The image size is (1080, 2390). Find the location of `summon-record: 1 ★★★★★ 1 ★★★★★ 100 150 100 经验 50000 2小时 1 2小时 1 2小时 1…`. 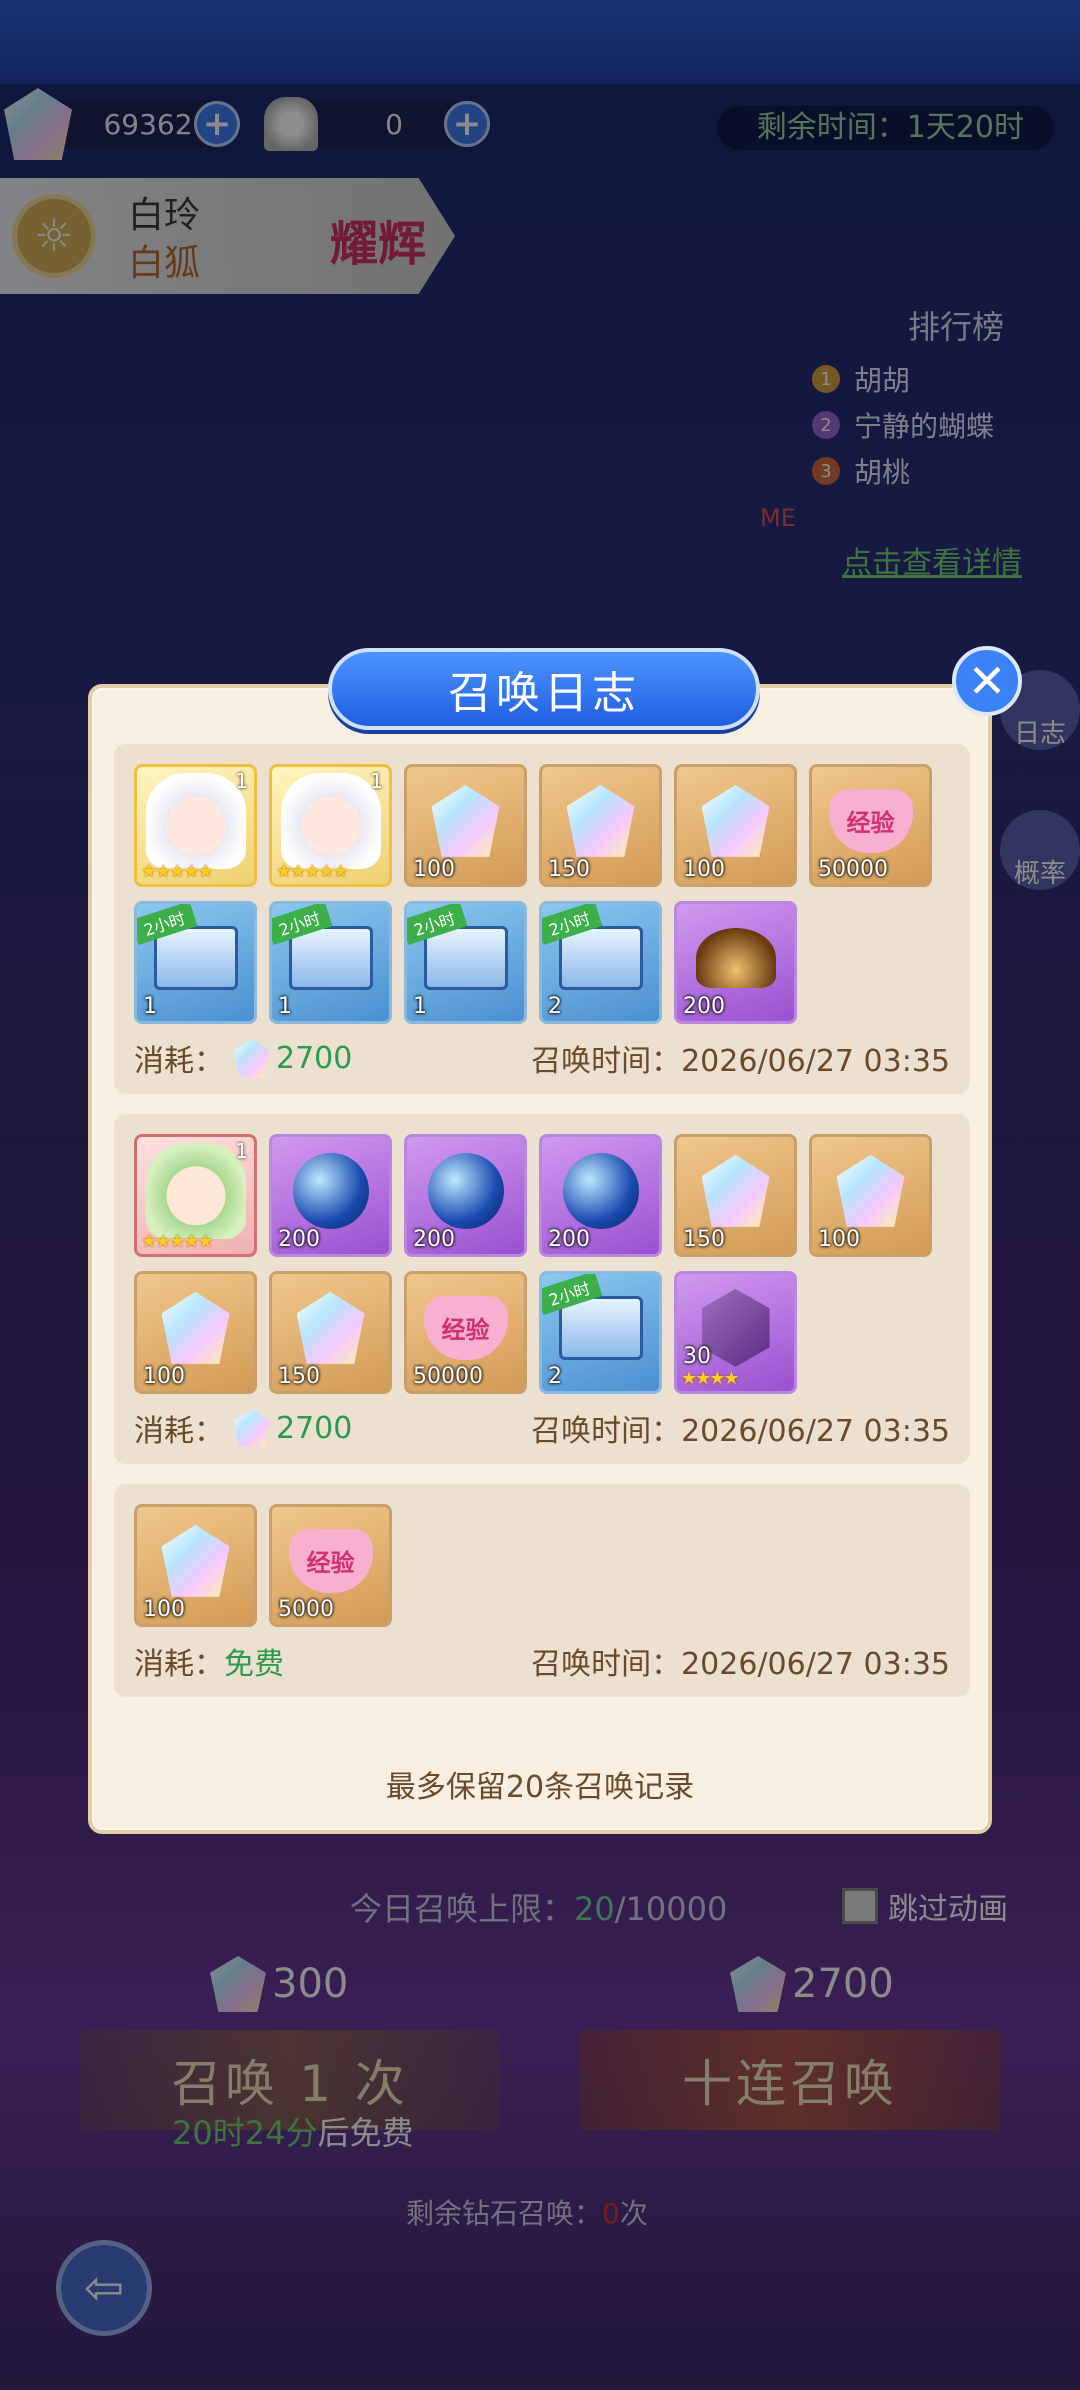

summon-record: 1 ★★★★★ 1 ★★★★★ 100 150 100 经验 50000 2小时 1 2小时 1 2小时 1… is located at coordinates (542, 919).